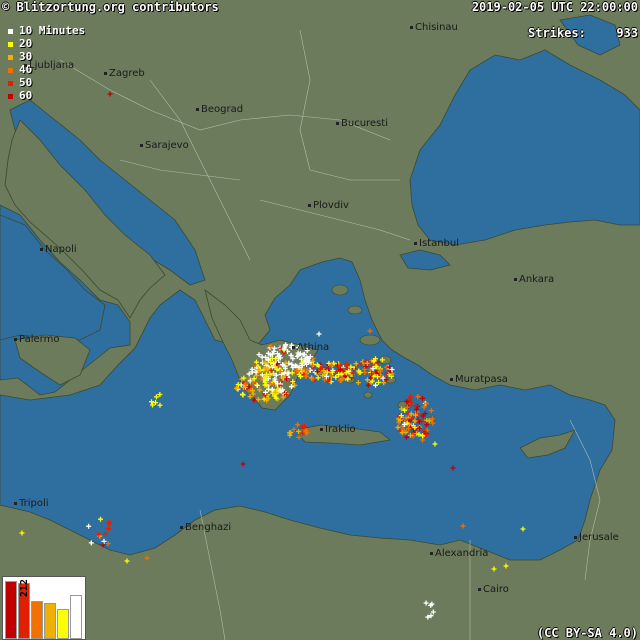  Describe the element at coordinates (39, 339) in the screenshot. I see `city-name: Palermo` at that location.